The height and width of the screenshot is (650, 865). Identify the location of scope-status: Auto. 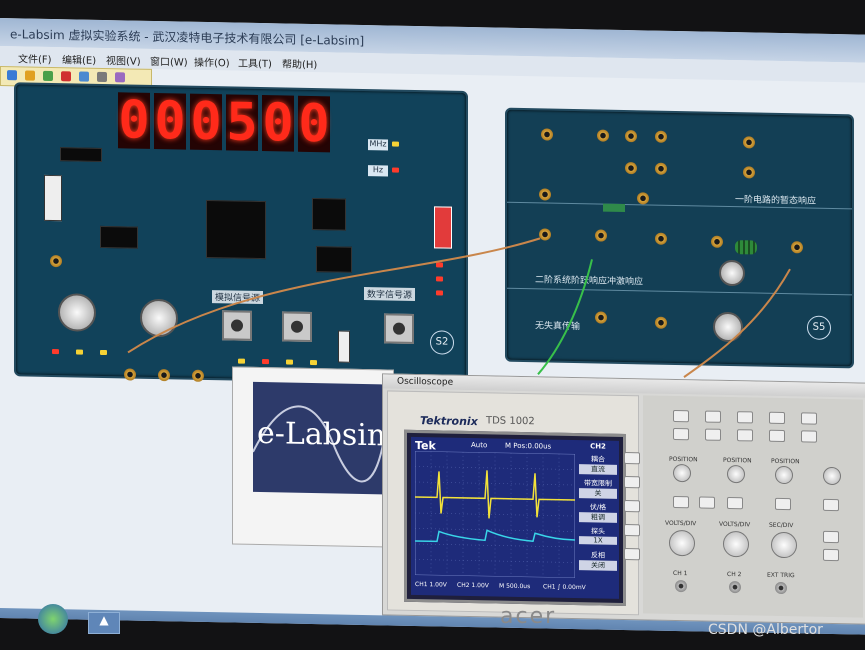
(479, 445).